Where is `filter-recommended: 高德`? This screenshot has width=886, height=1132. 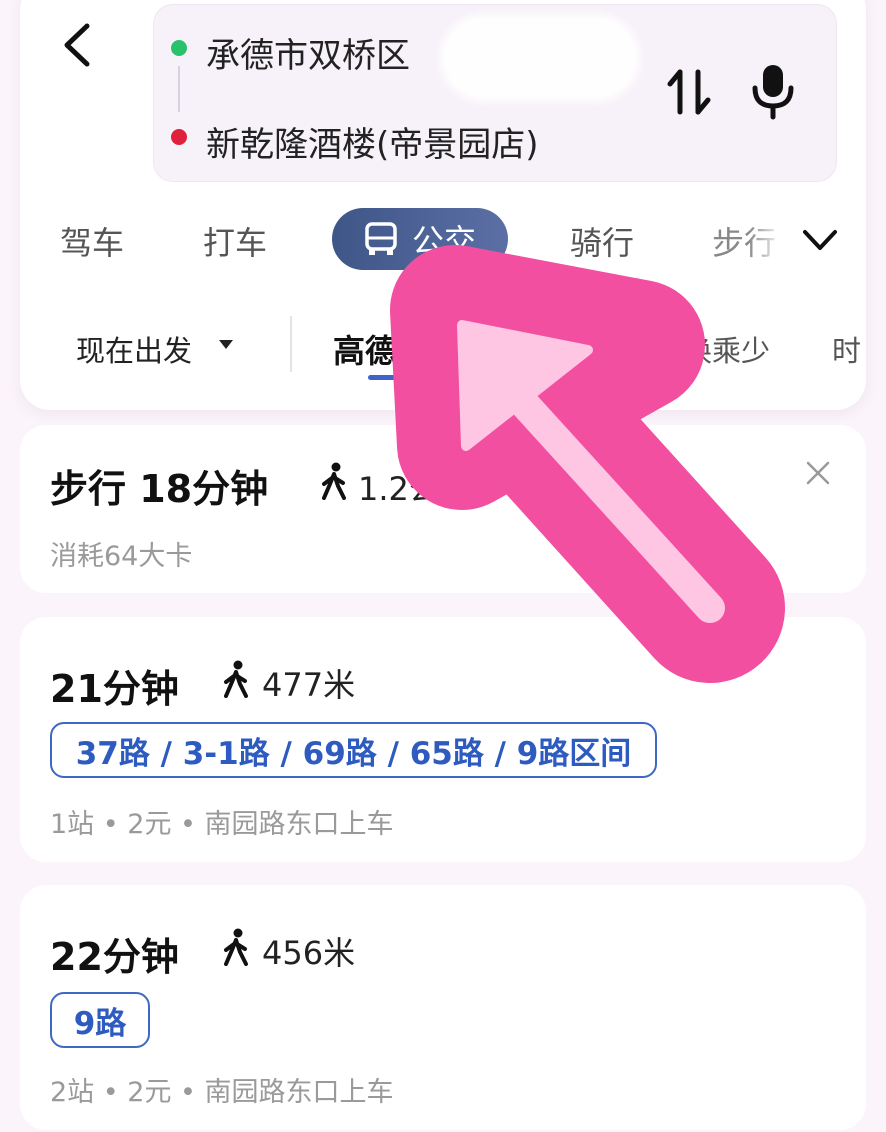
filter-recommended: 高德 is located at coordinates (365, 349).